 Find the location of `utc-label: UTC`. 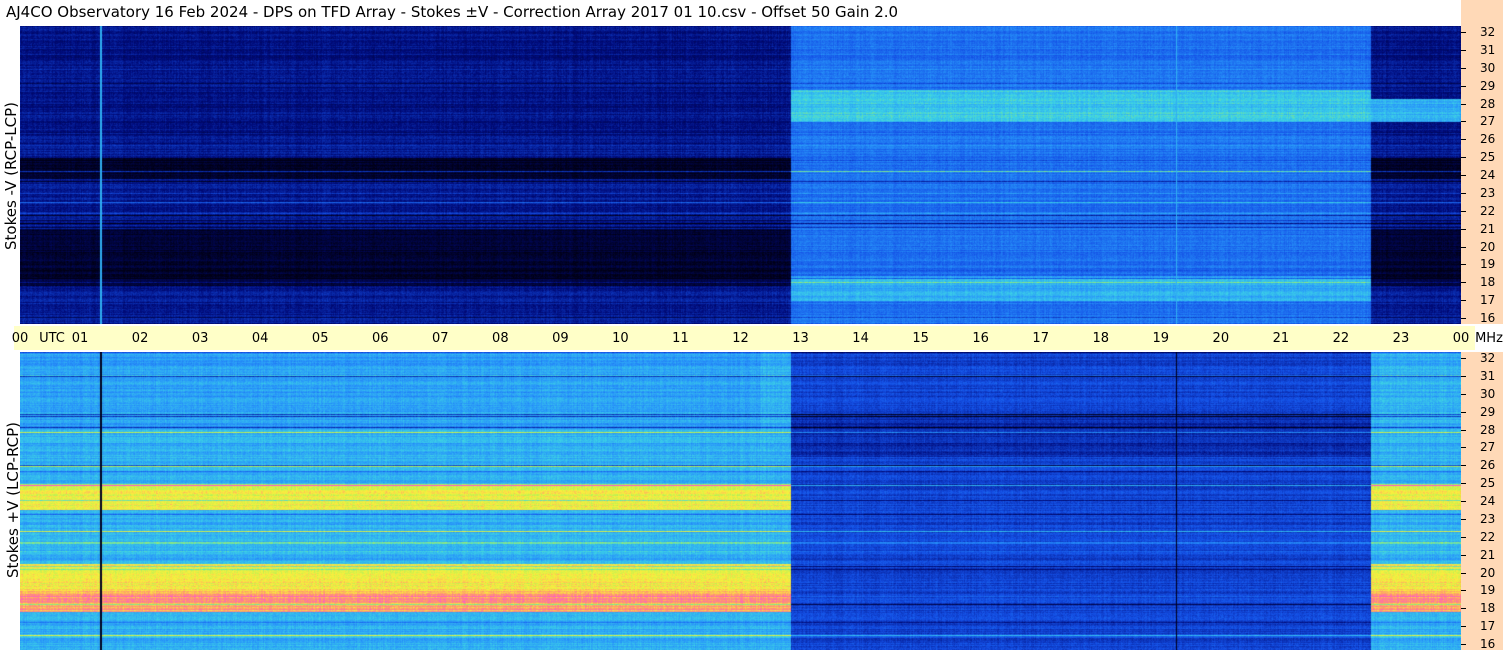

utc-label: UTC is located at coordinates (52, 338).